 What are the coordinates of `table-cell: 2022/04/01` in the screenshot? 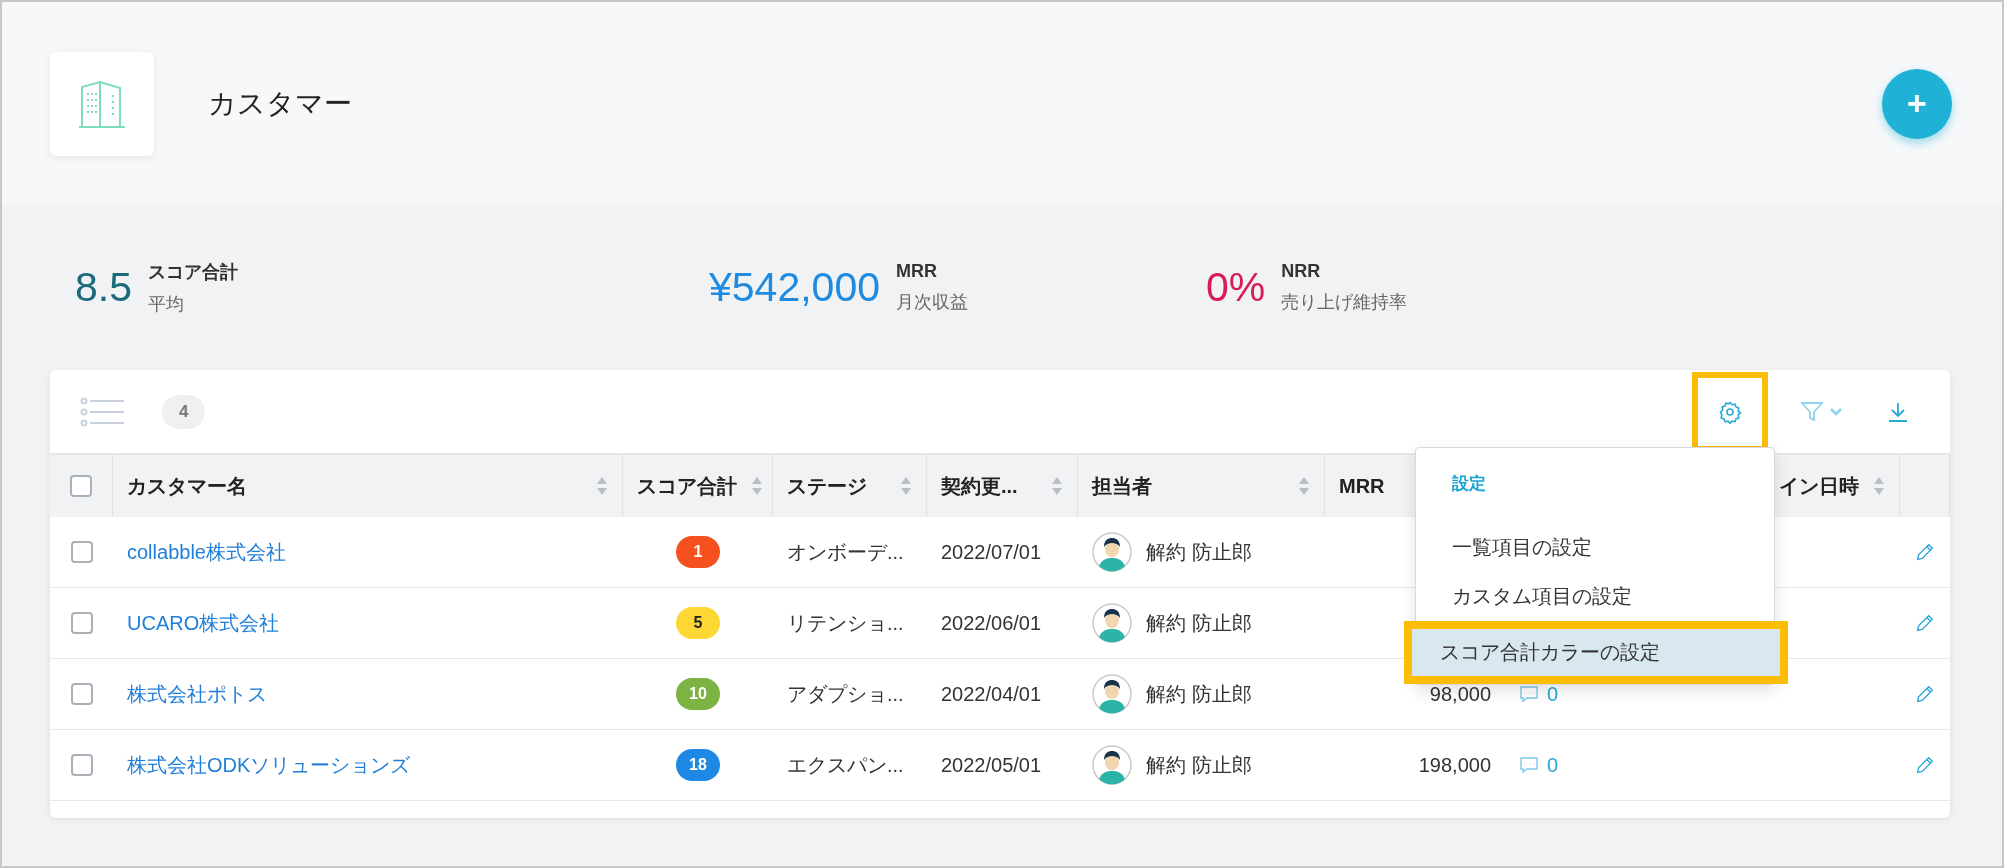 It's located at (991, 694).